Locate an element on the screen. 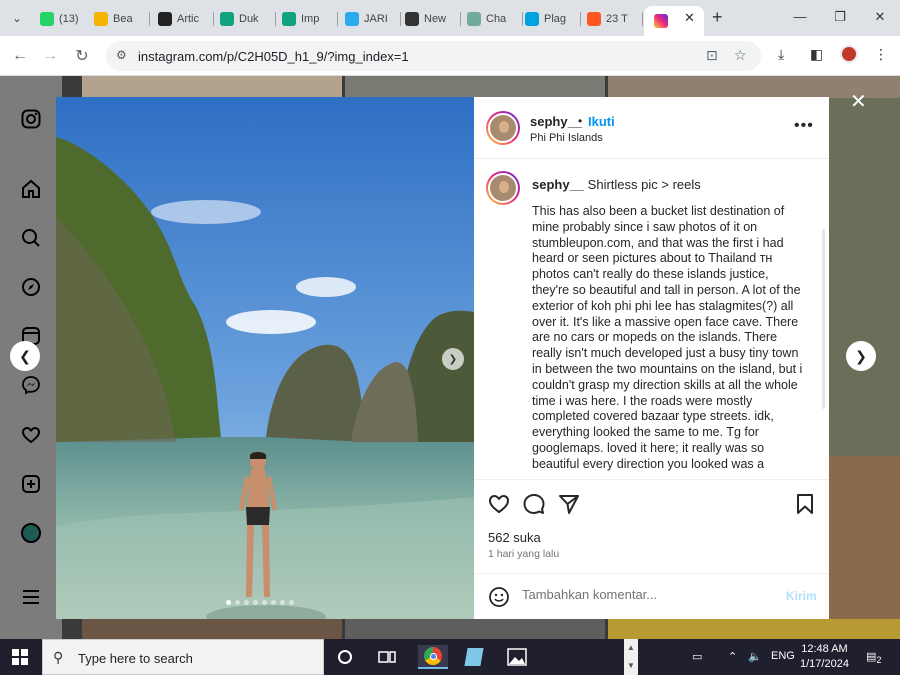 Image resolution: width=900 pixels, height=675 pixels. browser-tab: JARI is located at coordinates (373, 19).